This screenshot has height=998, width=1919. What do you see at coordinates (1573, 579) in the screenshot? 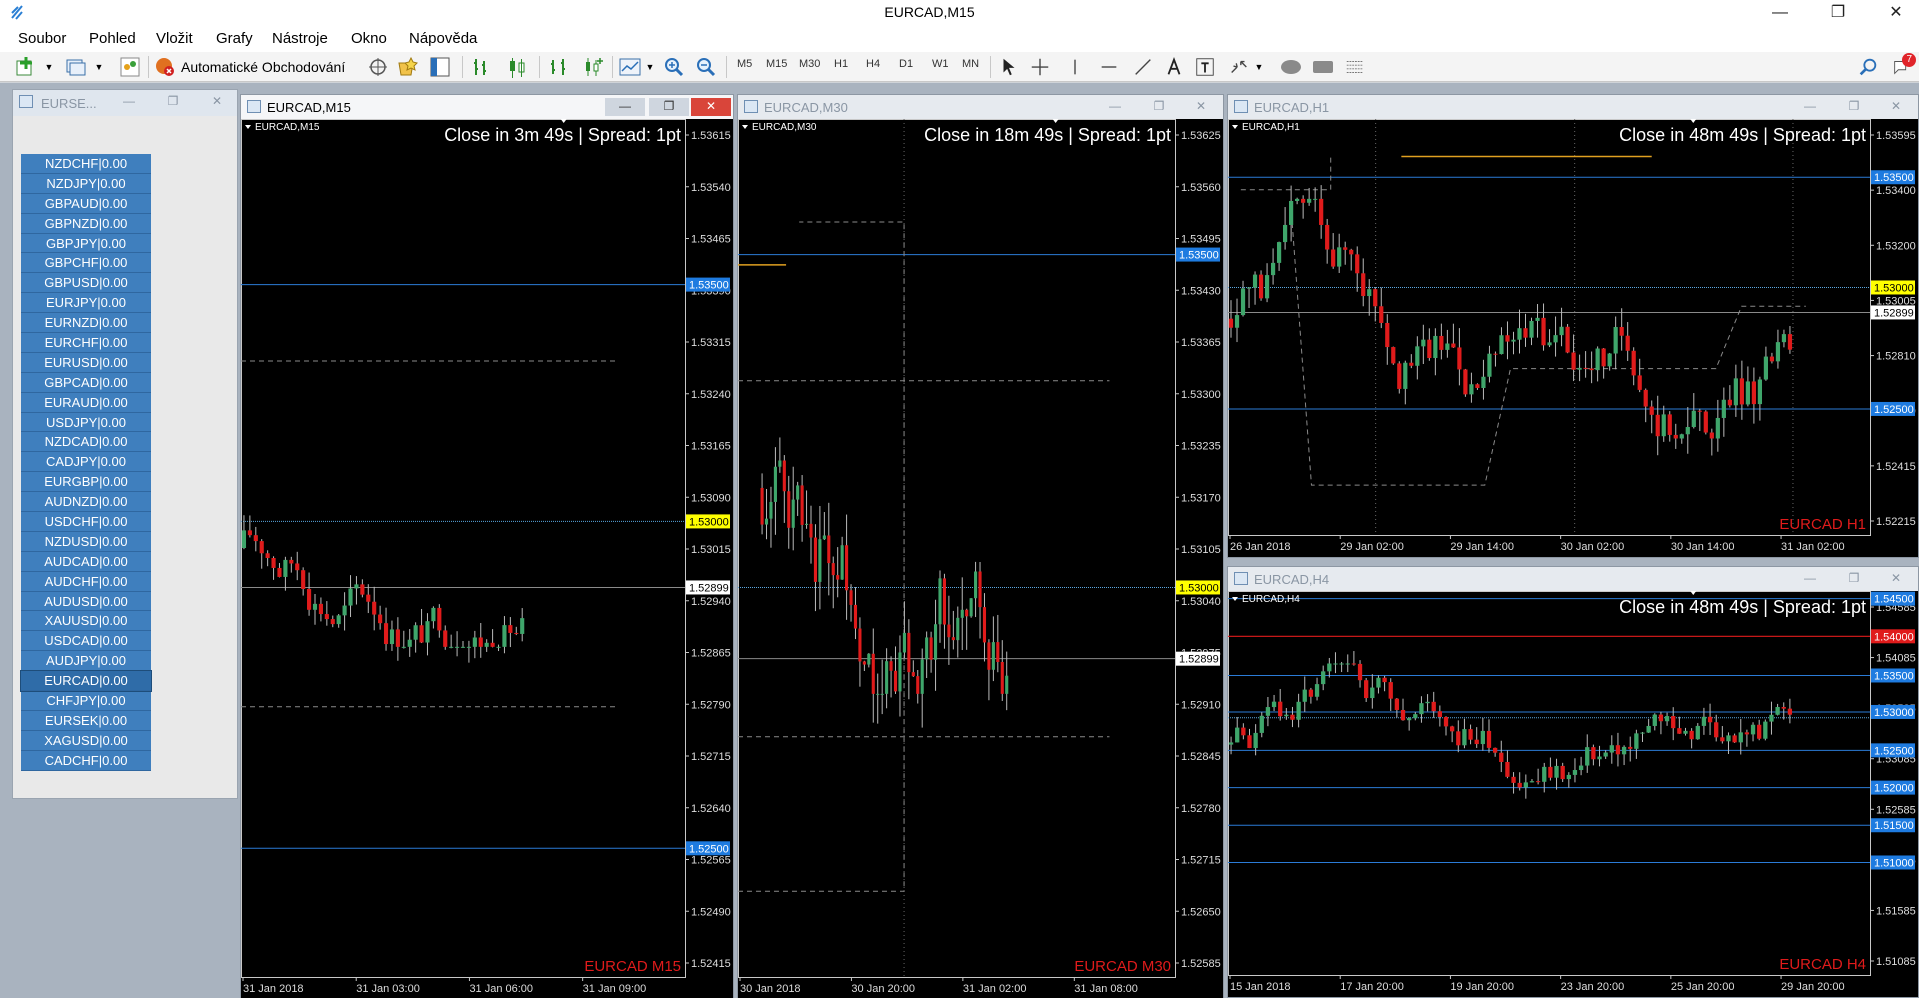
I see `chart-title-bar: EURCAD,H4 — ❐ ✕` at bounding box center [1573, 579].